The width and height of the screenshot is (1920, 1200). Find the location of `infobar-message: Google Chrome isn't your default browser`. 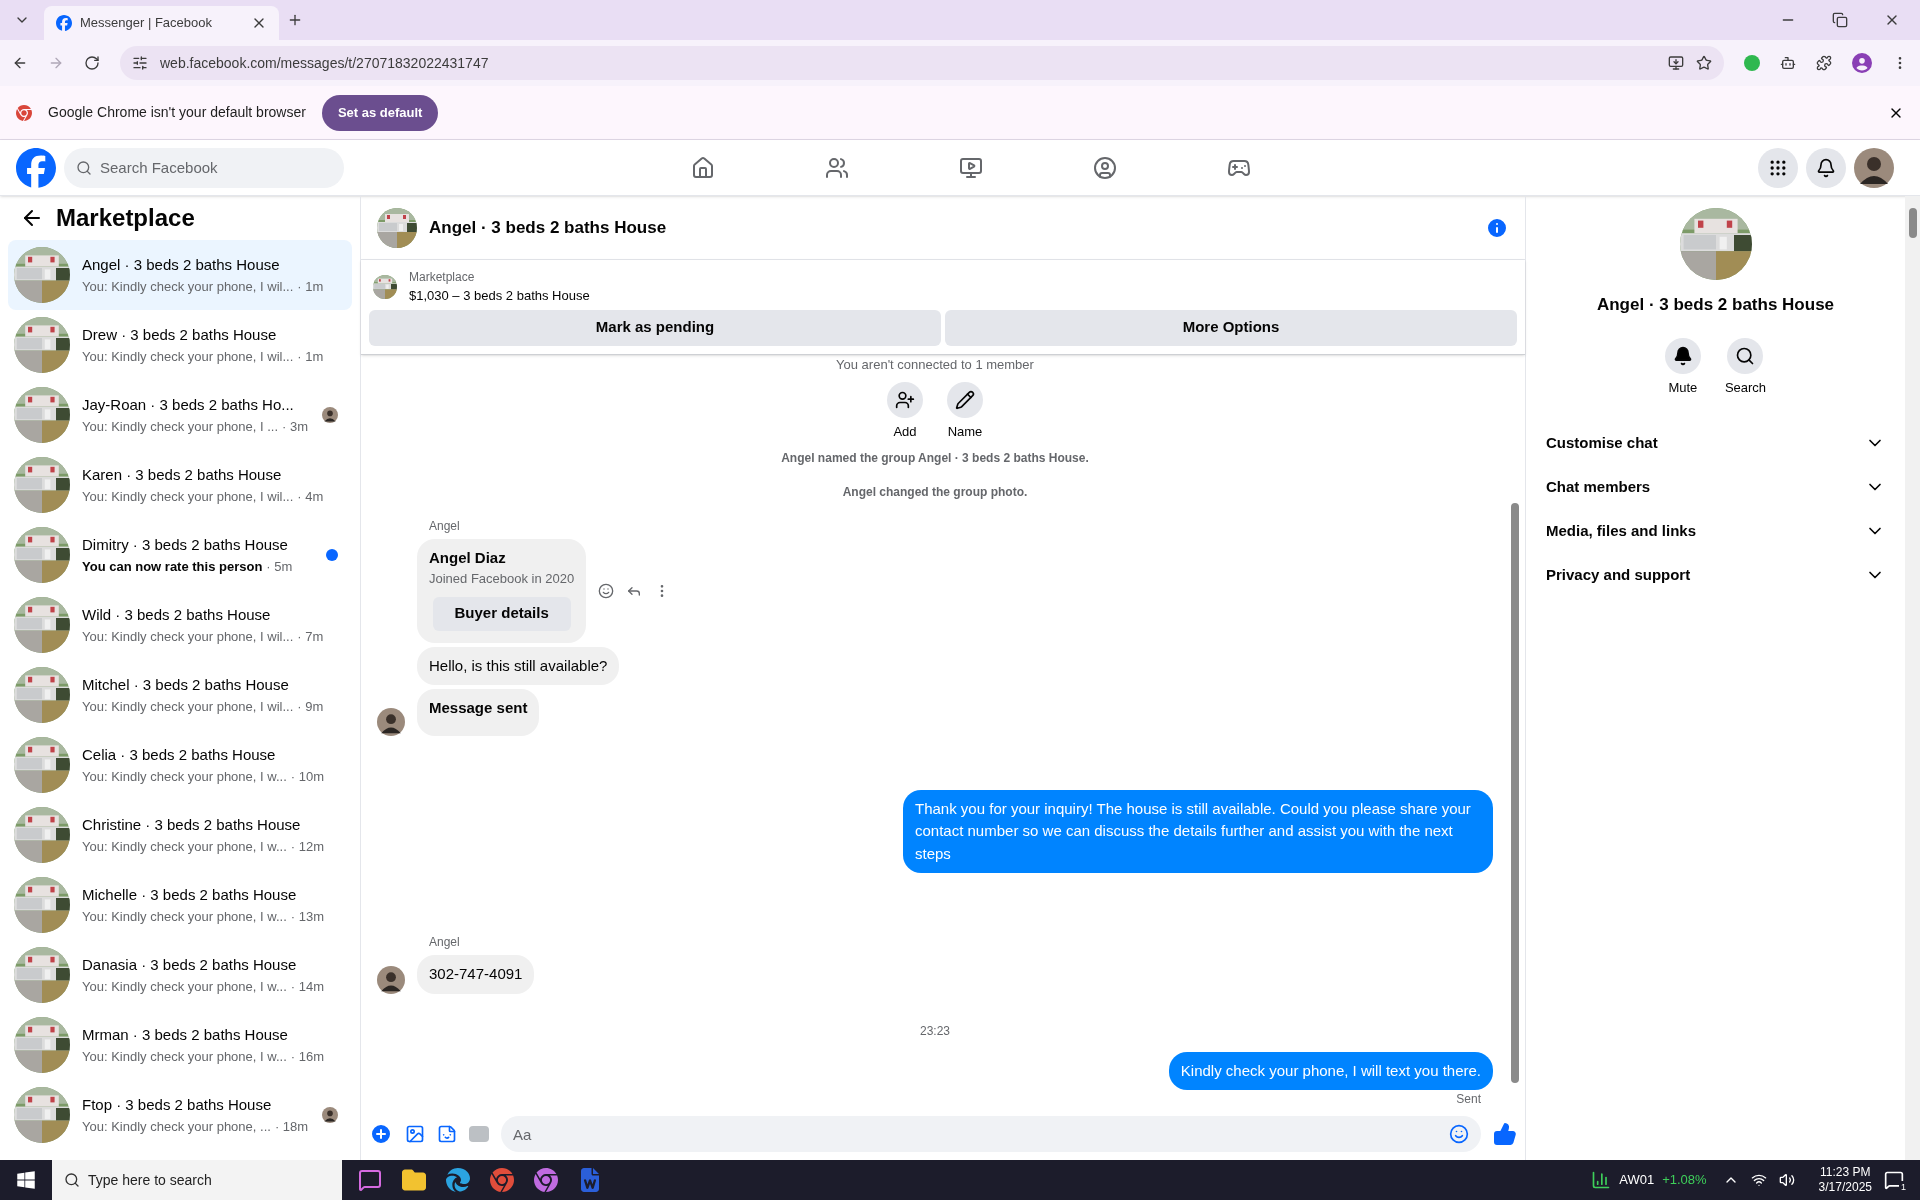

infobar-message: Google Chrome isn't your default browser is located at coordinates (177, 112).